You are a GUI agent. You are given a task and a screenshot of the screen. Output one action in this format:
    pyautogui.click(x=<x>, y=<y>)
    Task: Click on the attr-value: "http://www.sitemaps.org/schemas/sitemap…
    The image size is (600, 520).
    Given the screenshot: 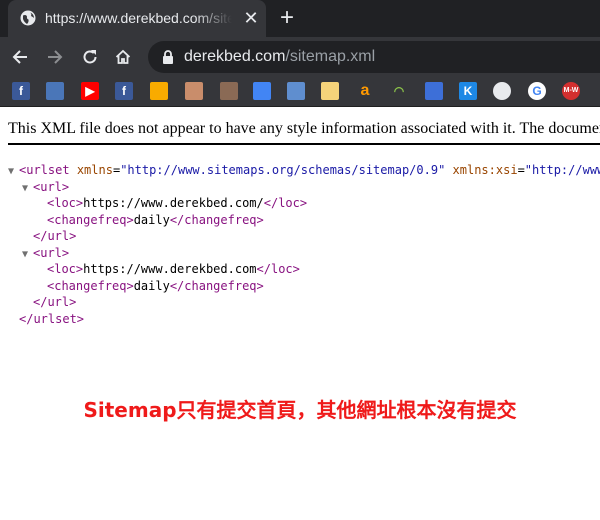 What is the action you would take?
    pyautogui.click(x=283, y=170)
    